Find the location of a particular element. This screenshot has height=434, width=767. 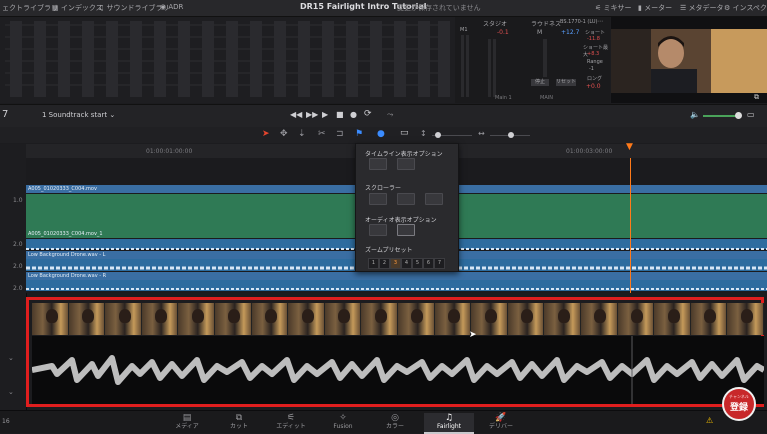

loop-icon: ⟳ is located at coordinates (368, 114).